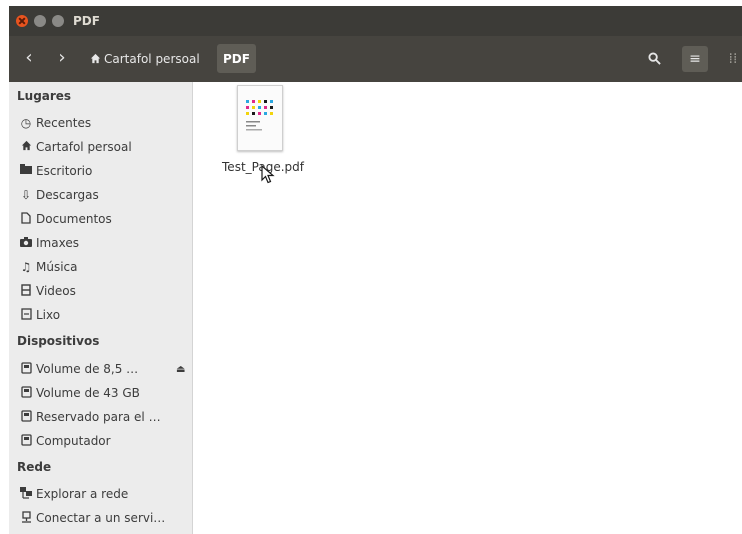  I want to click on music-icon: ♫, so click(26, 267).